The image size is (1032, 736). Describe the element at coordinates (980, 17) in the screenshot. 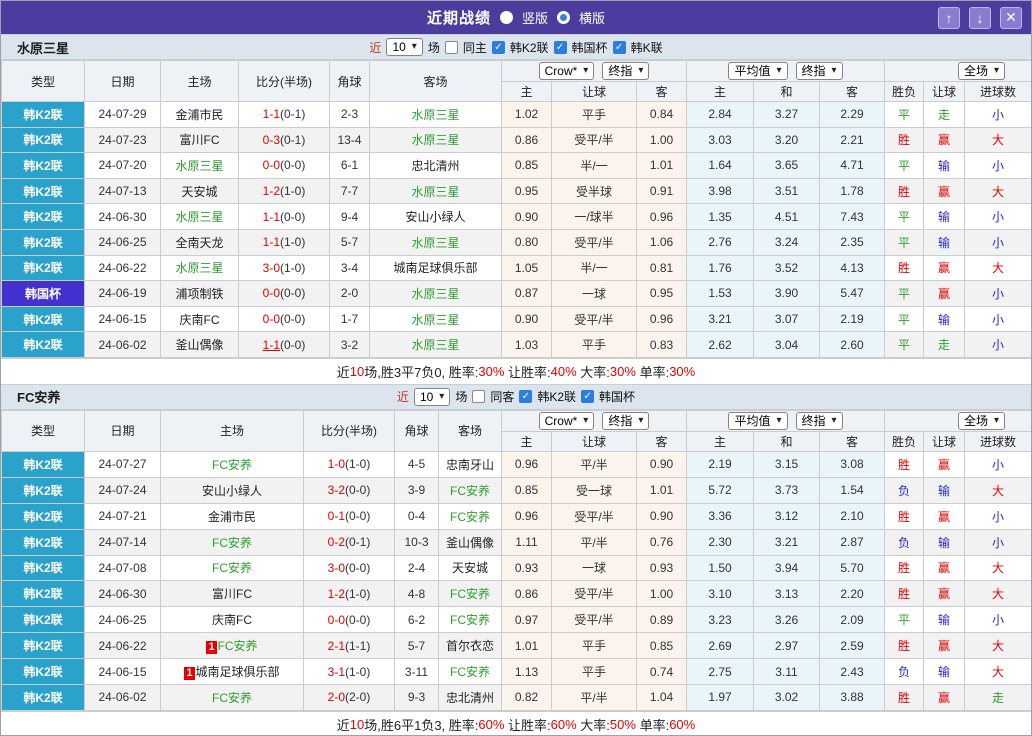

I see `move-down-button: ↓` at that location.